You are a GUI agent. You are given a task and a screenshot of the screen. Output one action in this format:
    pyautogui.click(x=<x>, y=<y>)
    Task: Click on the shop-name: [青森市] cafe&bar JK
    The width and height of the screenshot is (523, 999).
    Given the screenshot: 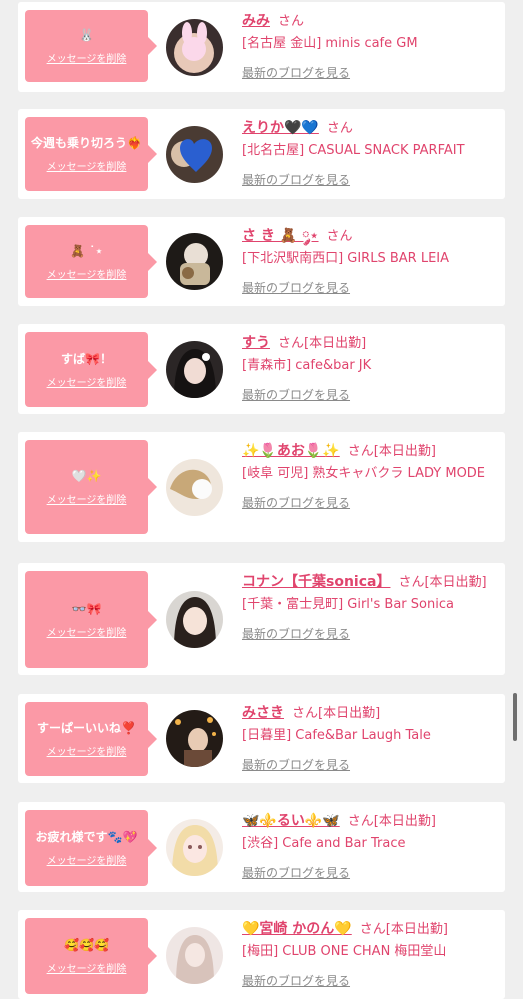 What is the action you would take?
    pyautogui.click(x=307, y=365)
    